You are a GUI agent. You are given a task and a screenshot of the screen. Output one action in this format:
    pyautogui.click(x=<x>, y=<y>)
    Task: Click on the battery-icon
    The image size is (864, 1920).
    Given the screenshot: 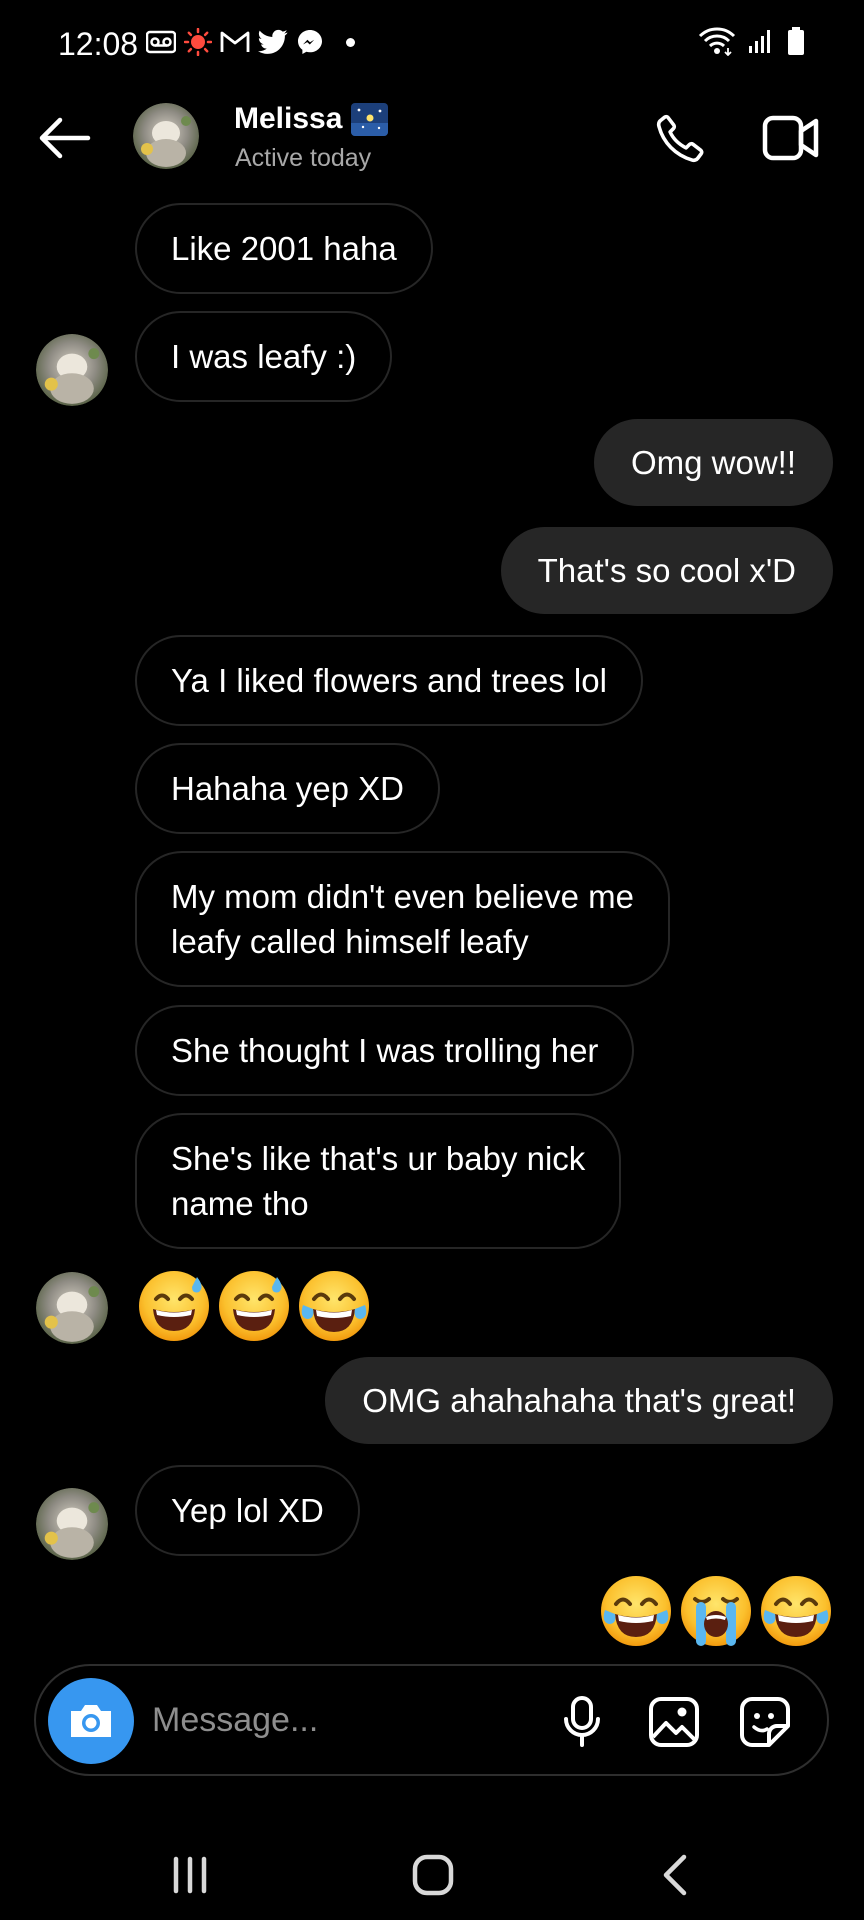 What is the action you would take?
    pyautogui.click(x=796, y=41)
    